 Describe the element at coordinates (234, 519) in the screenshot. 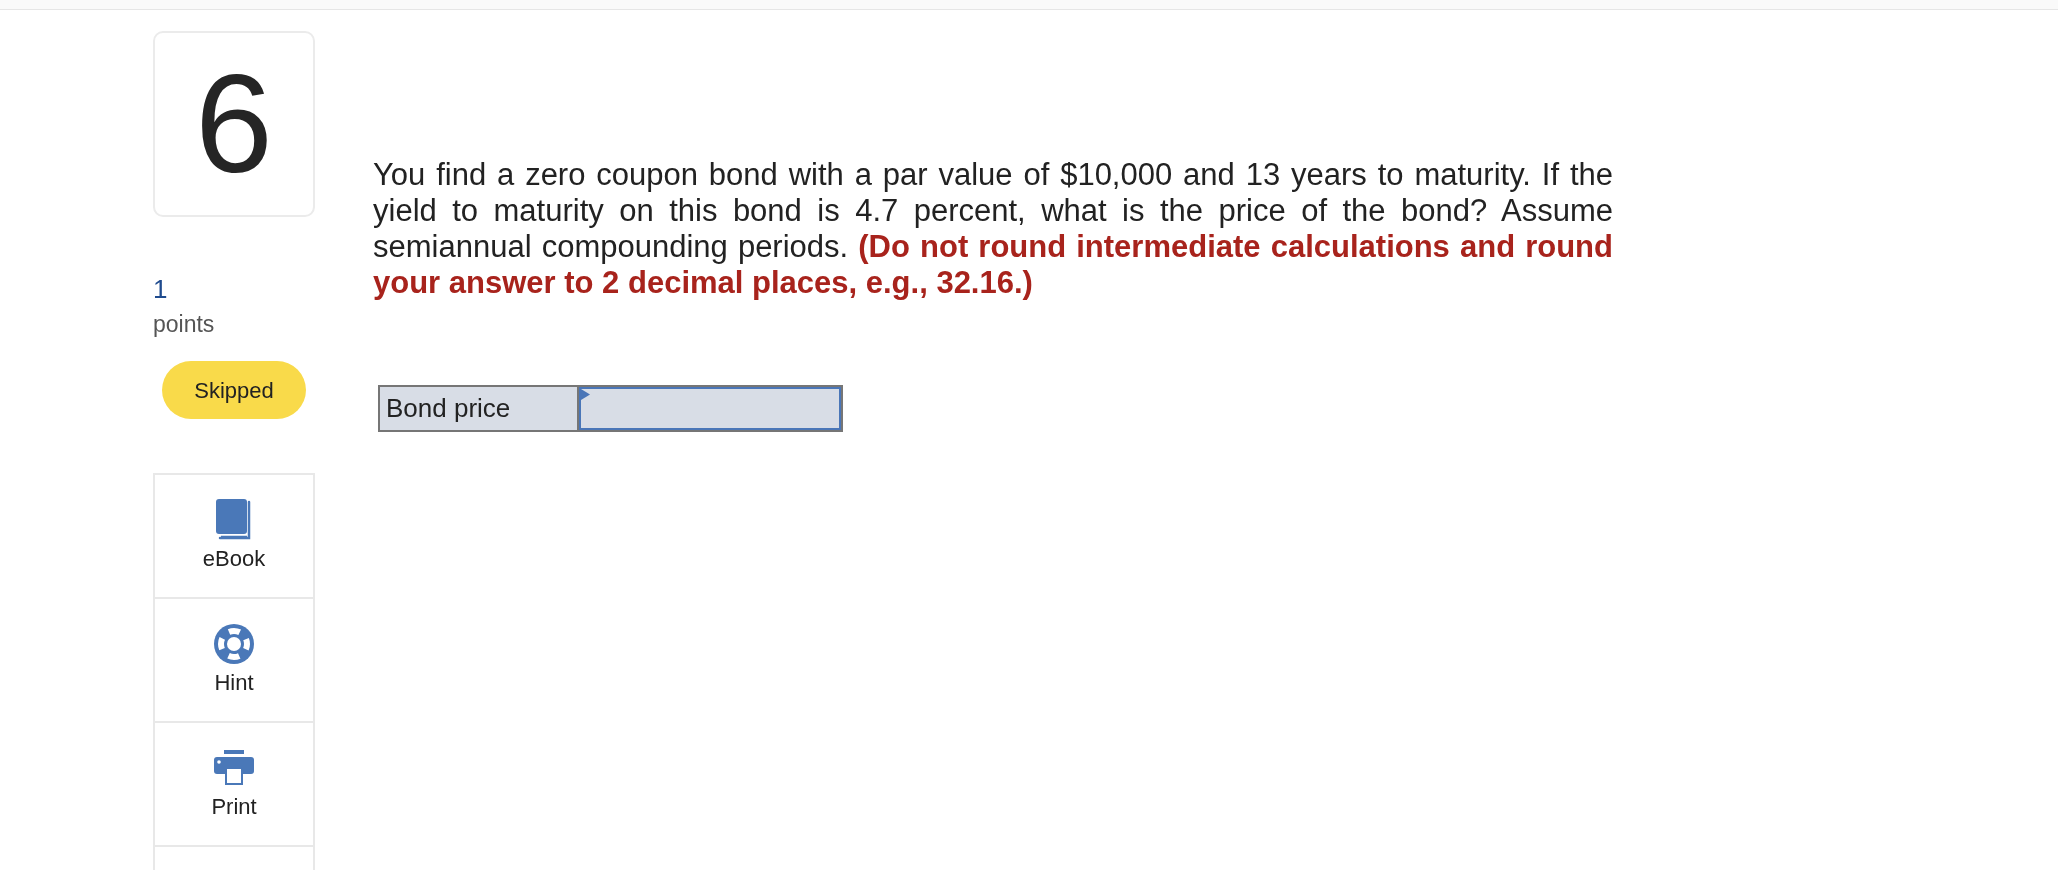

I see `book-icon` at that location.